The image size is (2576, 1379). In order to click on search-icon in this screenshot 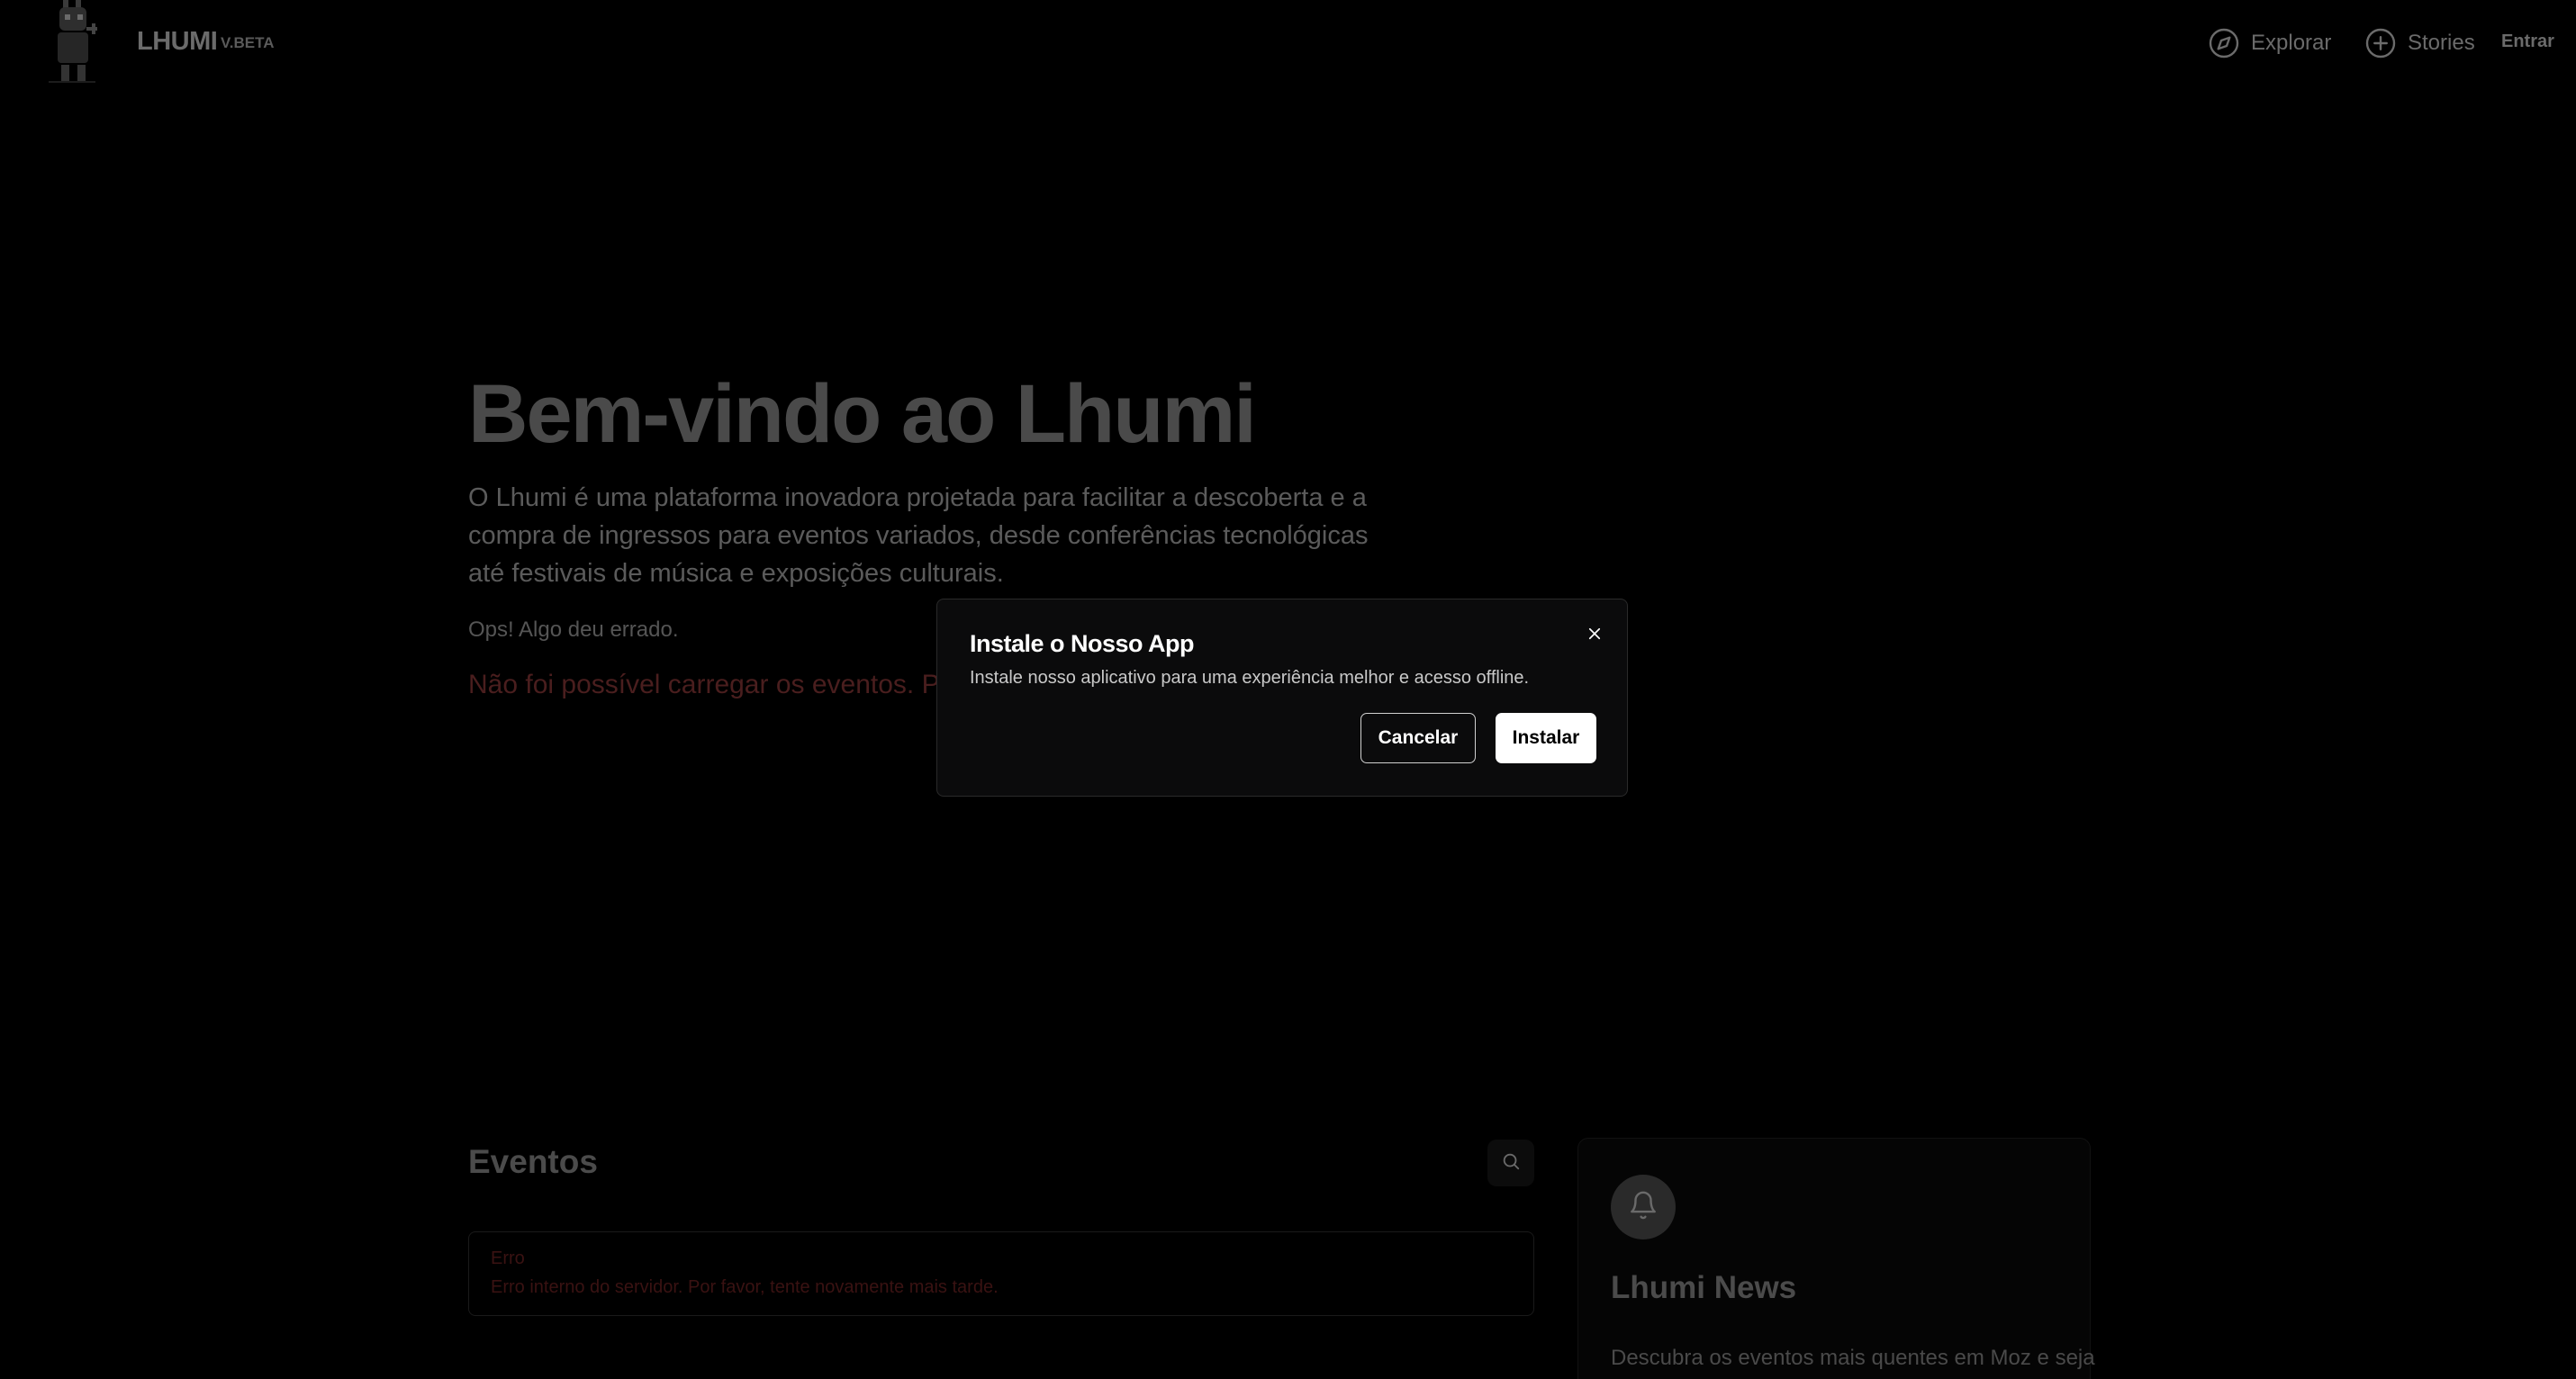, I will do `click(1511, 1163)`.